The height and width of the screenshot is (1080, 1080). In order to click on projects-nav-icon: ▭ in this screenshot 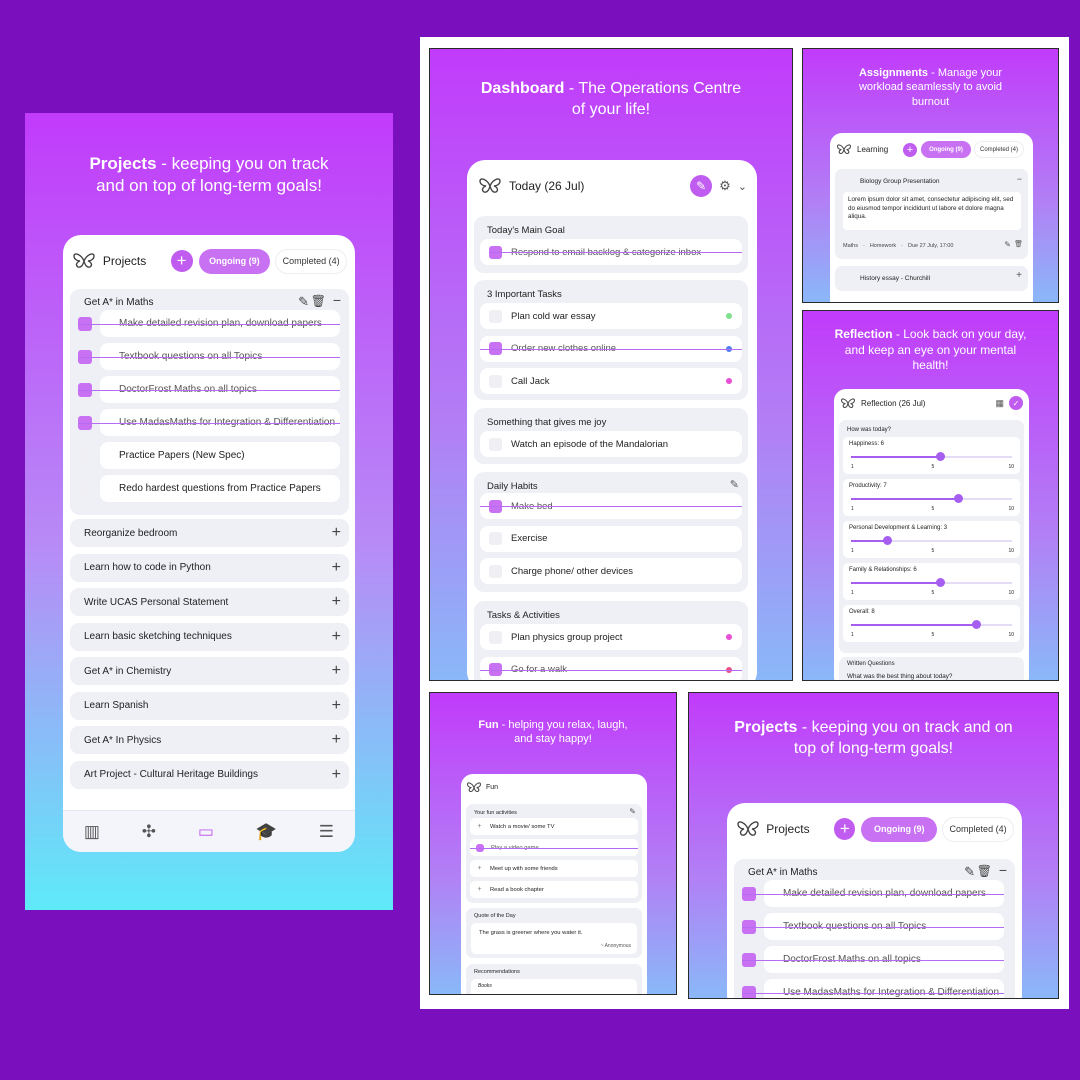, I will do `click(206, 832)`.